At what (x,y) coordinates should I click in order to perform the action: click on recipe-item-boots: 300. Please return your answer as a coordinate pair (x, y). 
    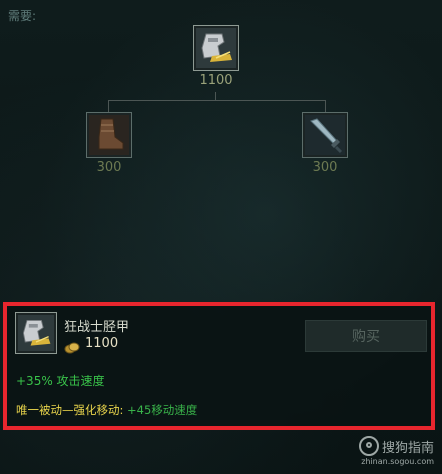
    Looking at the image, I should click on (109, 143).